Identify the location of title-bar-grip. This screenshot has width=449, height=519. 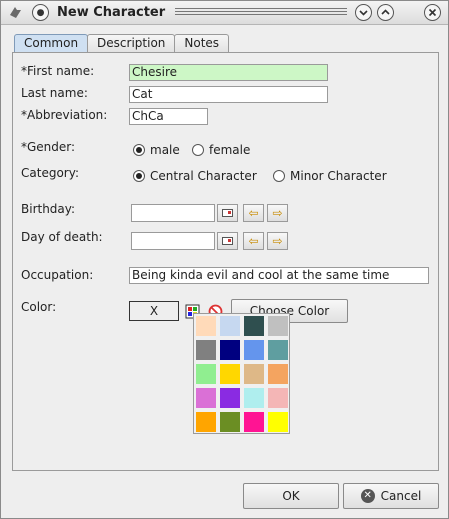
(261, 12).